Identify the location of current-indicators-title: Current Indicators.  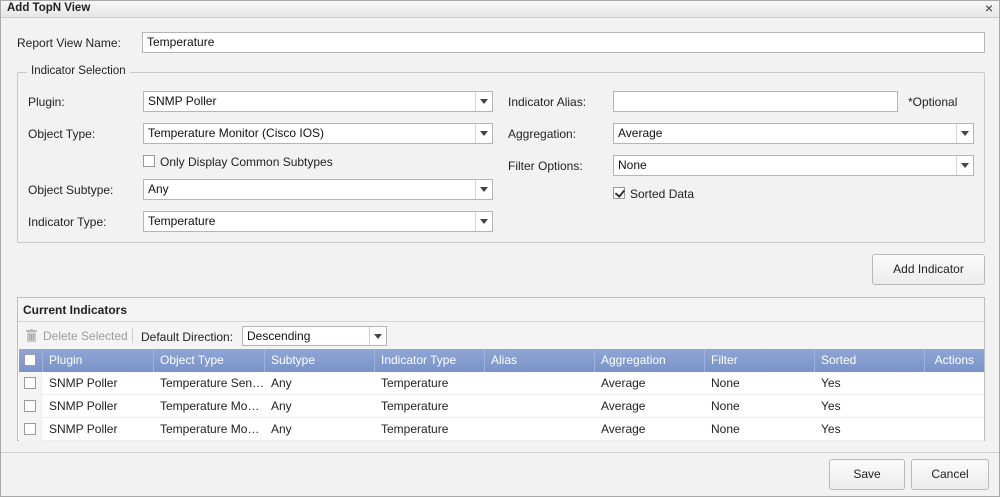
(501, 310).